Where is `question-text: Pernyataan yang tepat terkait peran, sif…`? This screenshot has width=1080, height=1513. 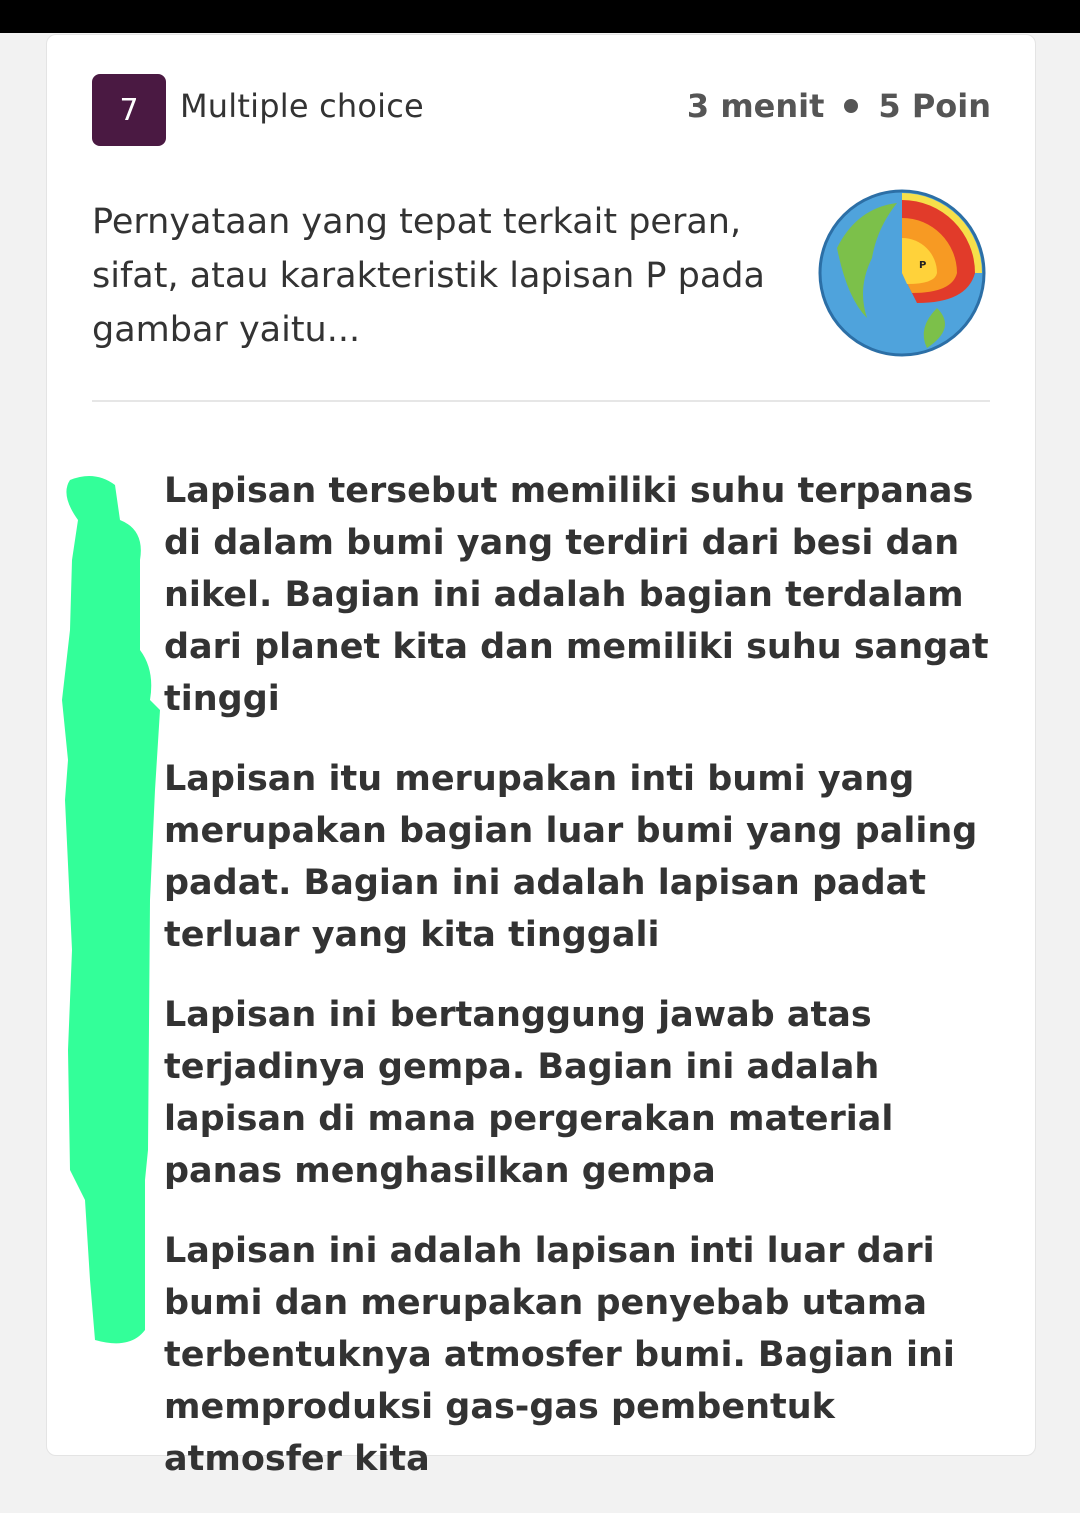
question-text: Pernyataan yang tepat terkait peran, sif… is located at coordinates (442, 276).